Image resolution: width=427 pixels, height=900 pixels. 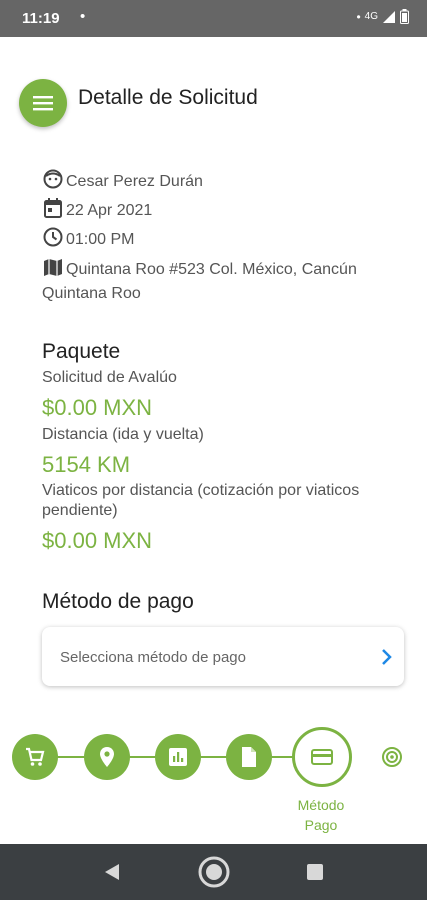 What do you see at coordinates (53, 208) in the screenshot?
I see `calendar-icon` at bounding box center [53, 208].